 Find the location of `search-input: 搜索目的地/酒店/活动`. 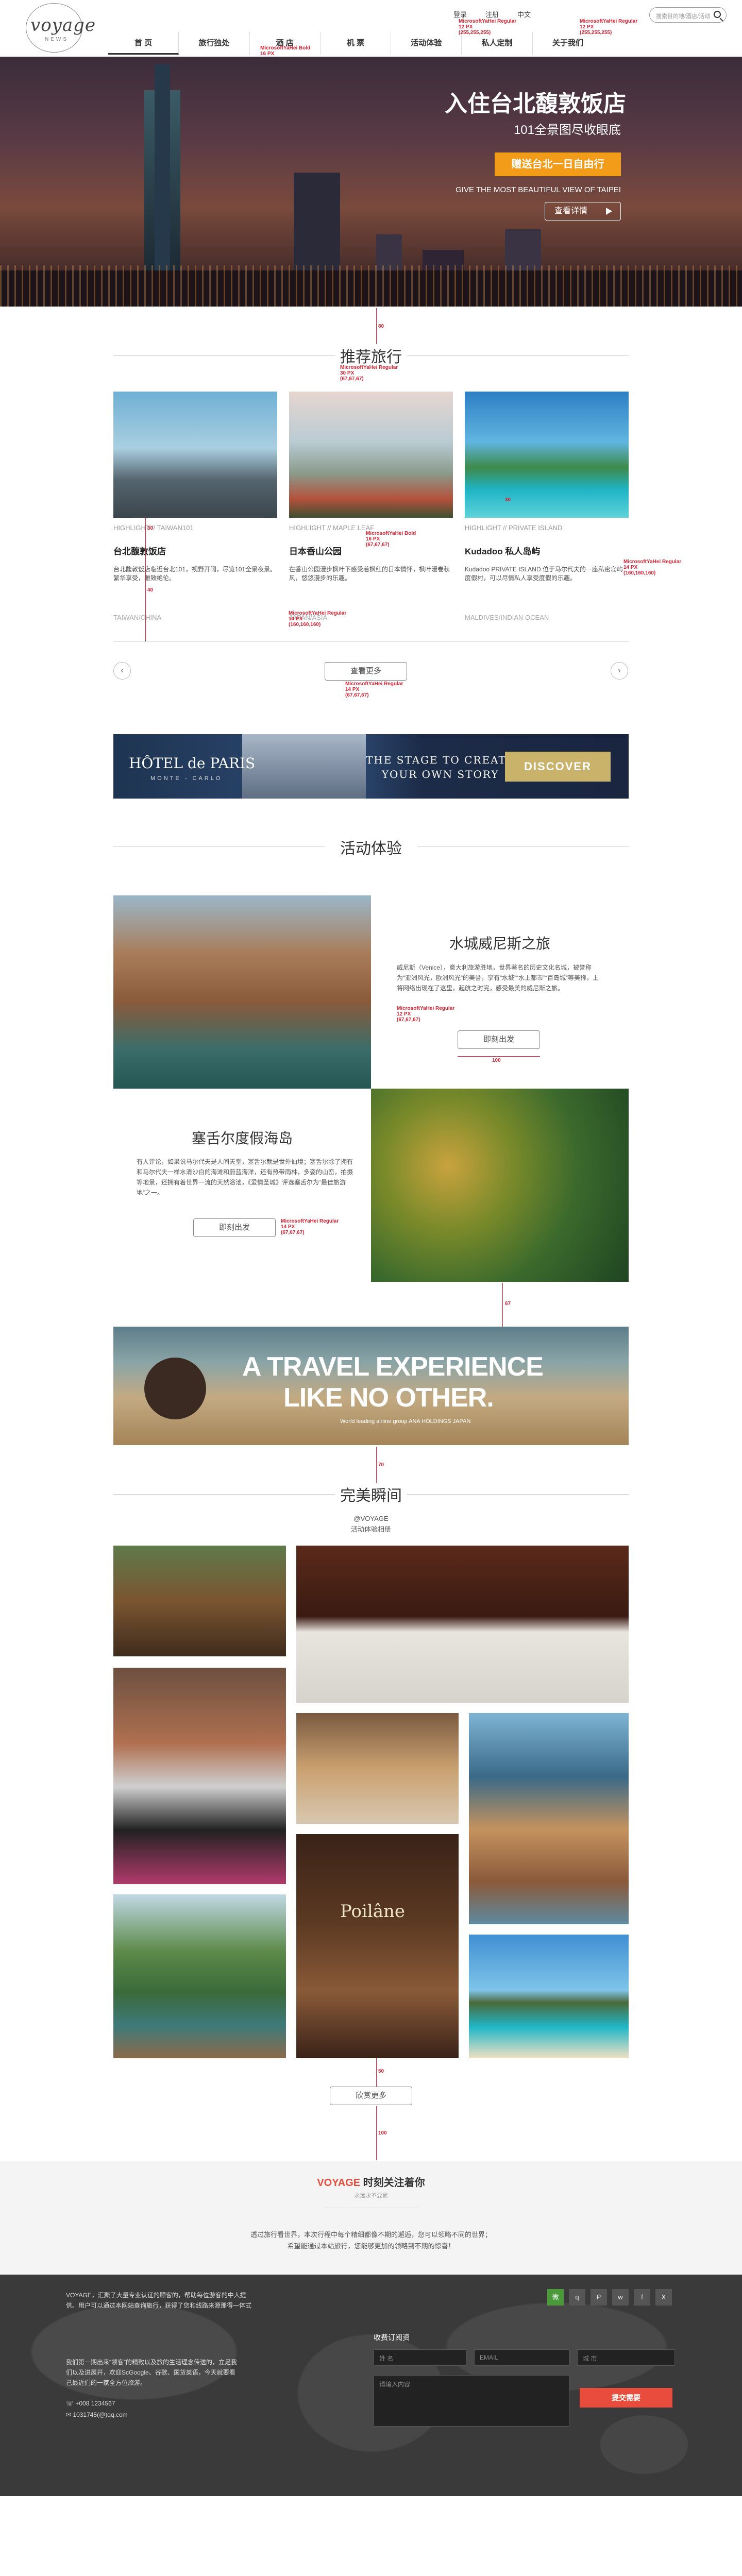

search-input: 搜索目的地/酒店/活动 is located at coordinates (688, 15).